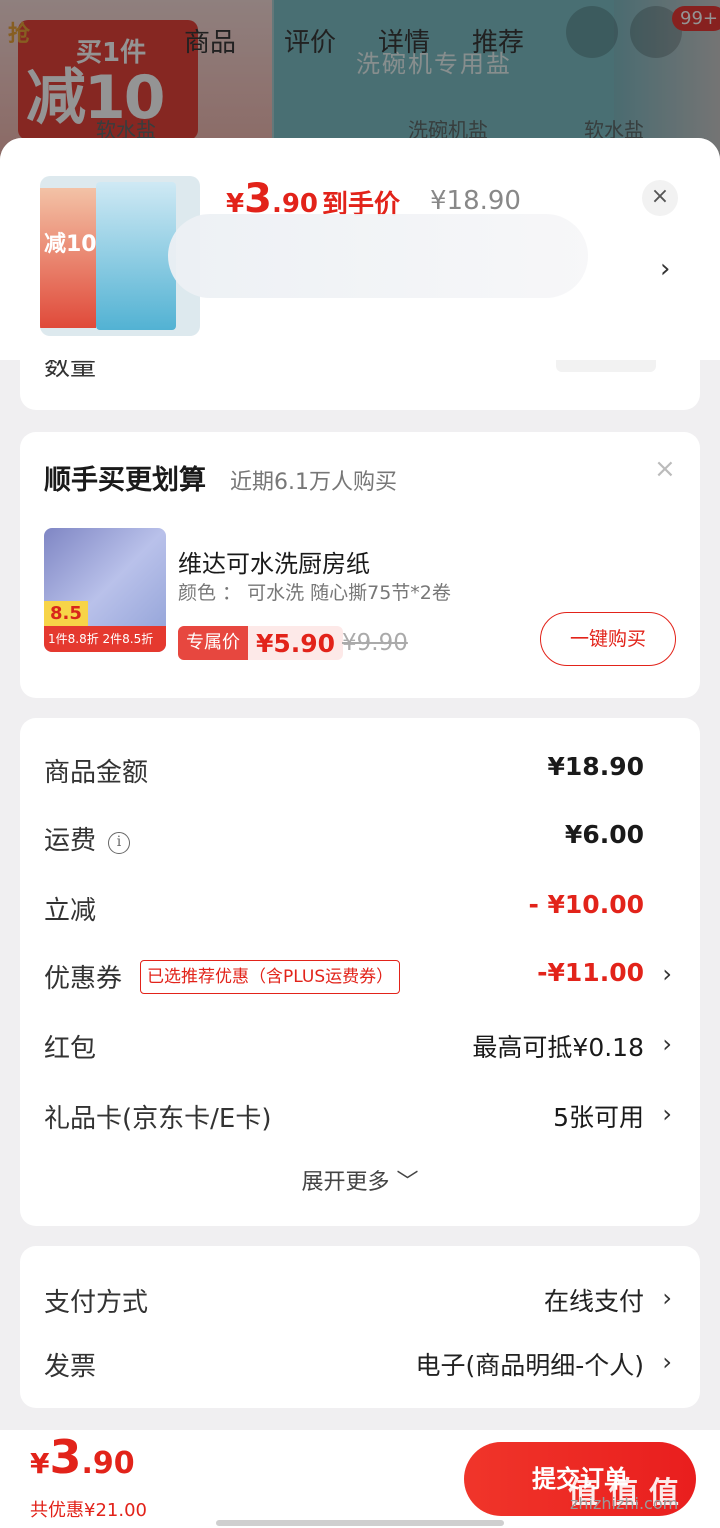 The height and width of the screenshot is (1528, 720). Describe the element at coordinates (119, 843) in the screenshot. I see `info-icon: i` at that location.